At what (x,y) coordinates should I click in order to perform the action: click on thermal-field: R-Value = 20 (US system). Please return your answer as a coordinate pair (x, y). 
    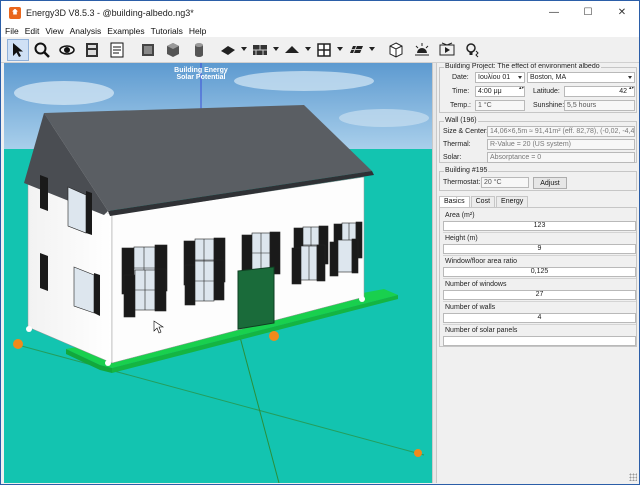
    Looking at the image, I should click on (561, 144).